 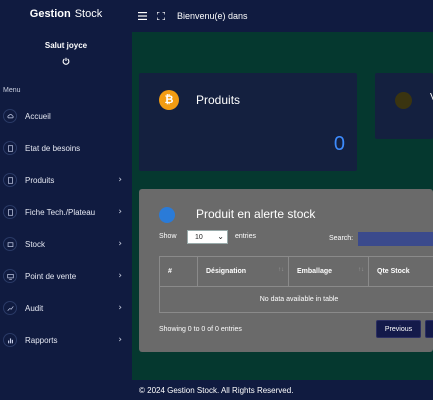 I want to click on user-box: Salut joyce, so click(x=66, y=52).